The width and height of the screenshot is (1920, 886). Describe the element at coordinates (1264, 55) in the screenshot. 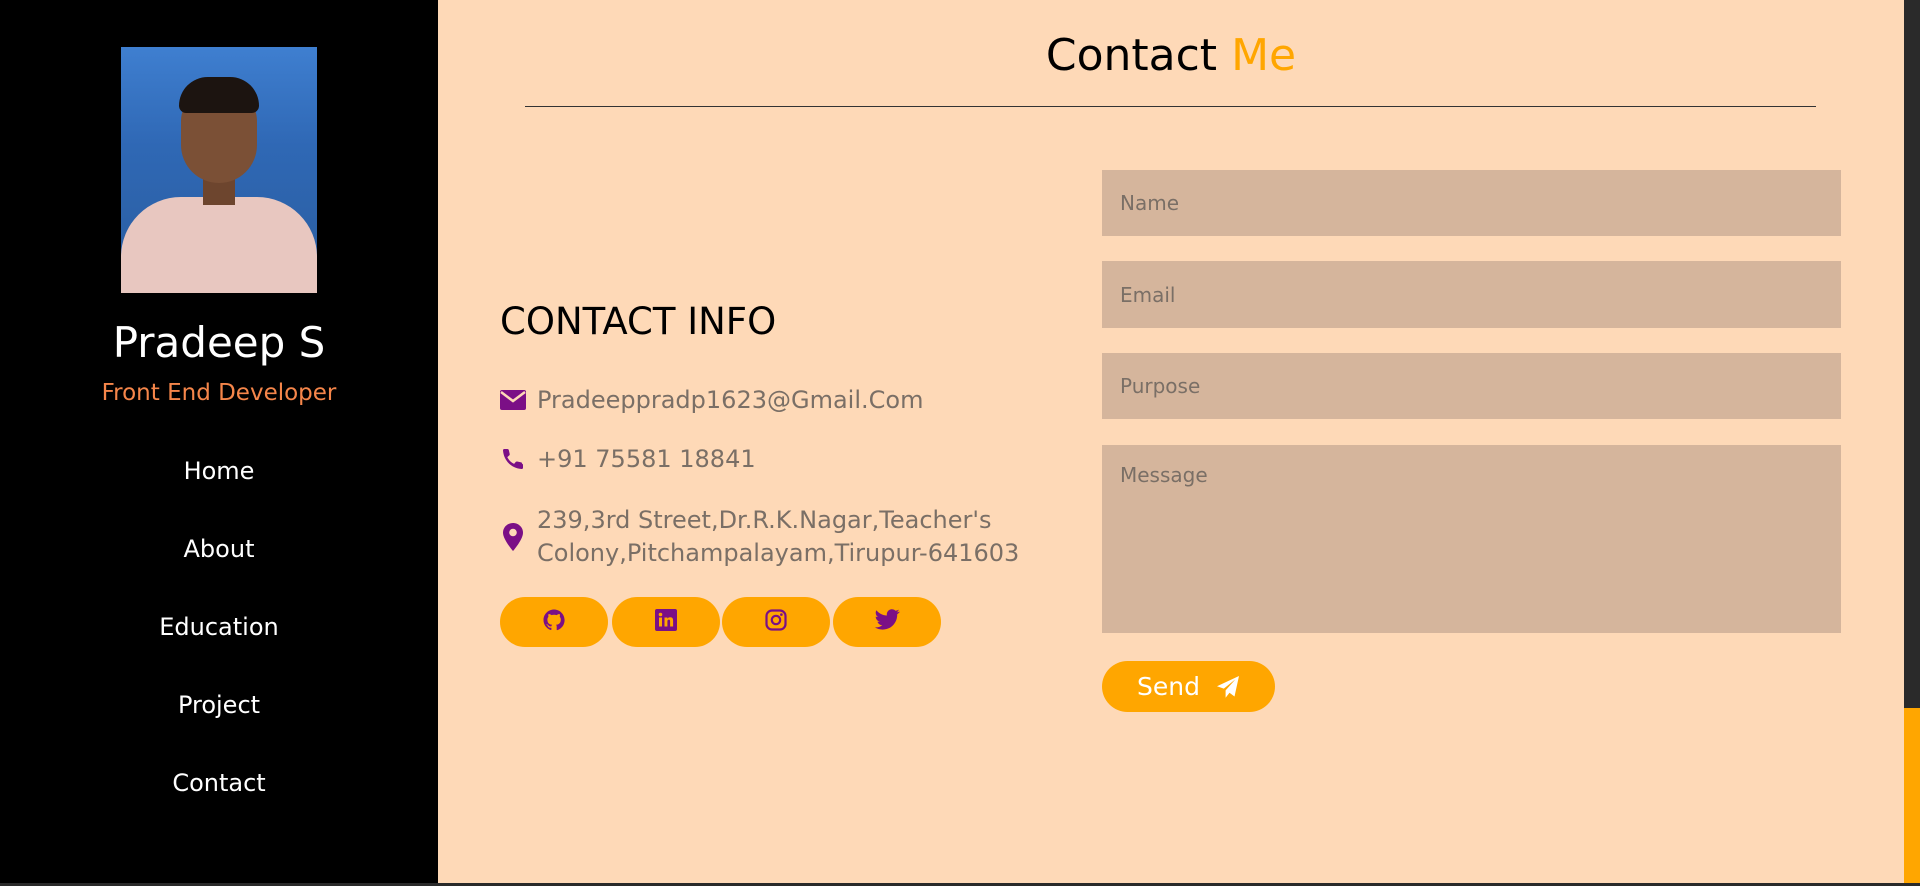

I see `page-title-accent: Me` at that location.